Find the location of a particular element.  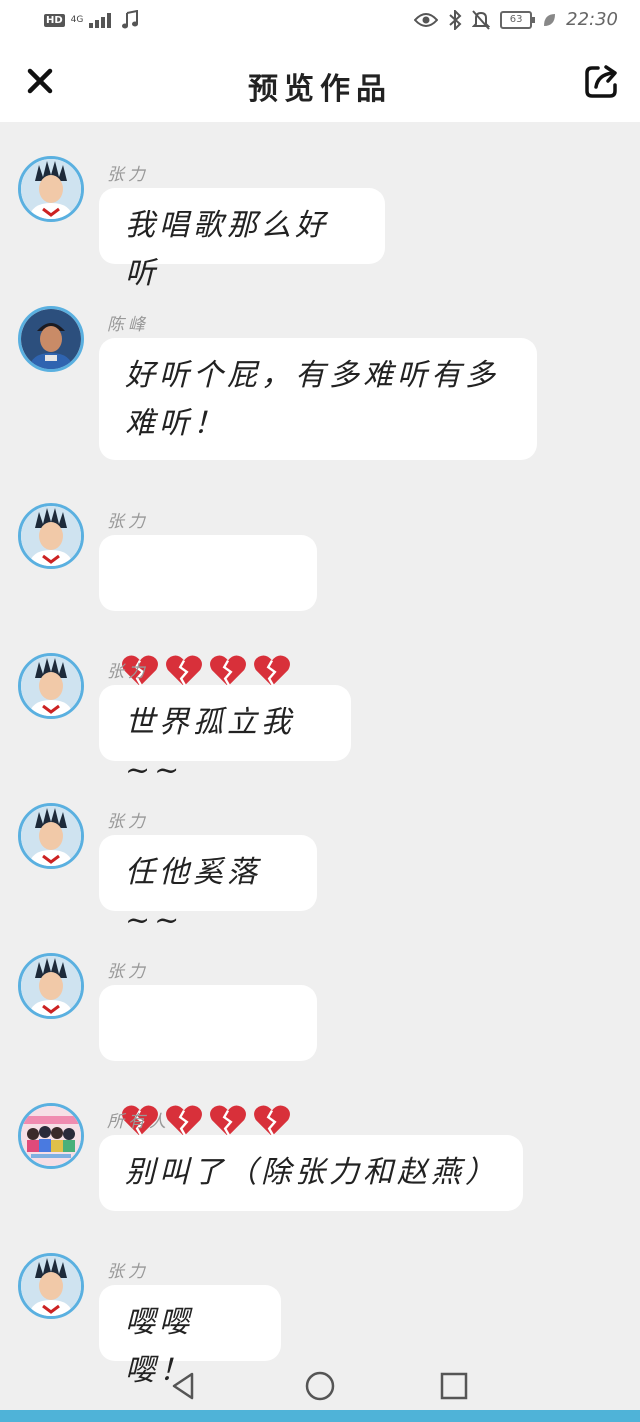

status-left: HD 4G is located at coordinates (91, 20).